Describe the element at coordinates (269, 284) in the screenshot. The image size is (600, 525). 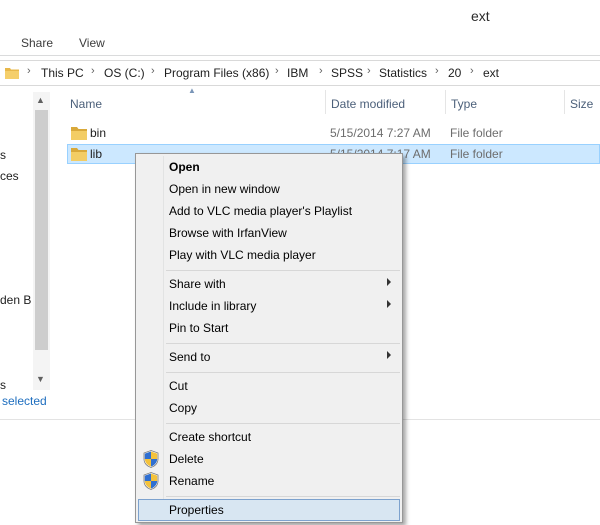
I see `menu-item-share-with: Share with` at that location.